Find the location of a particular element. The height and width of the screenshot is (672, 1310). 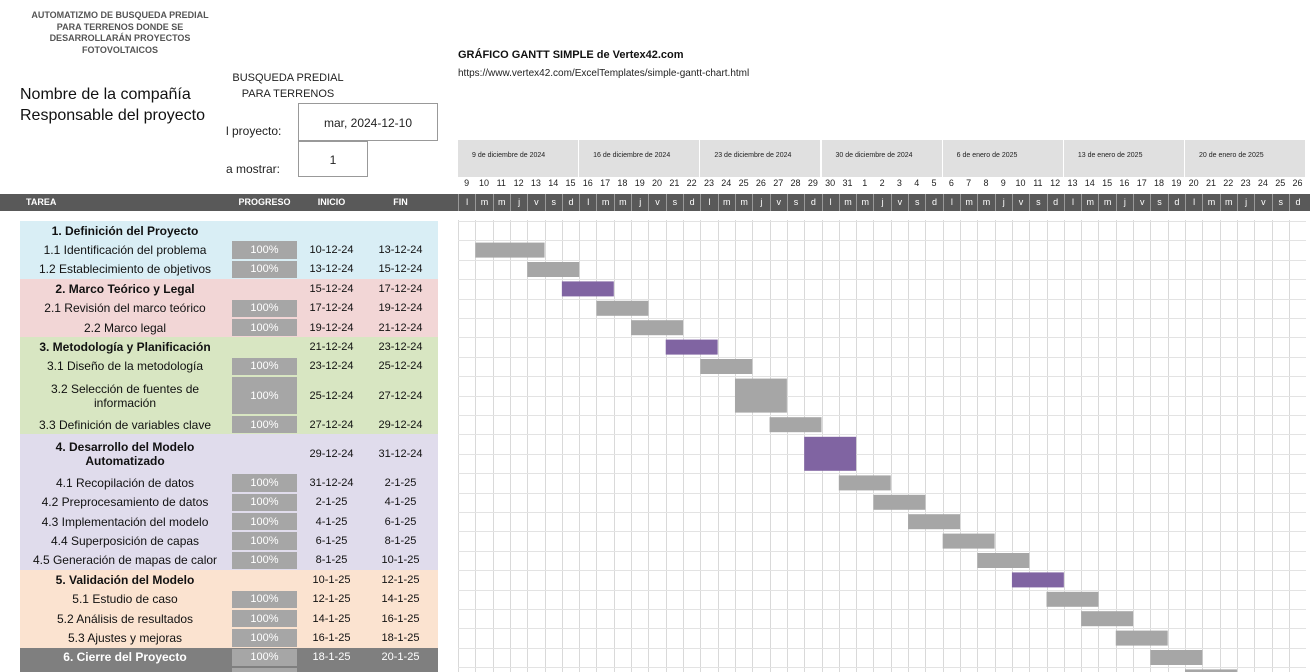

column-header-end: FIN is located at coordinates (400, 202).